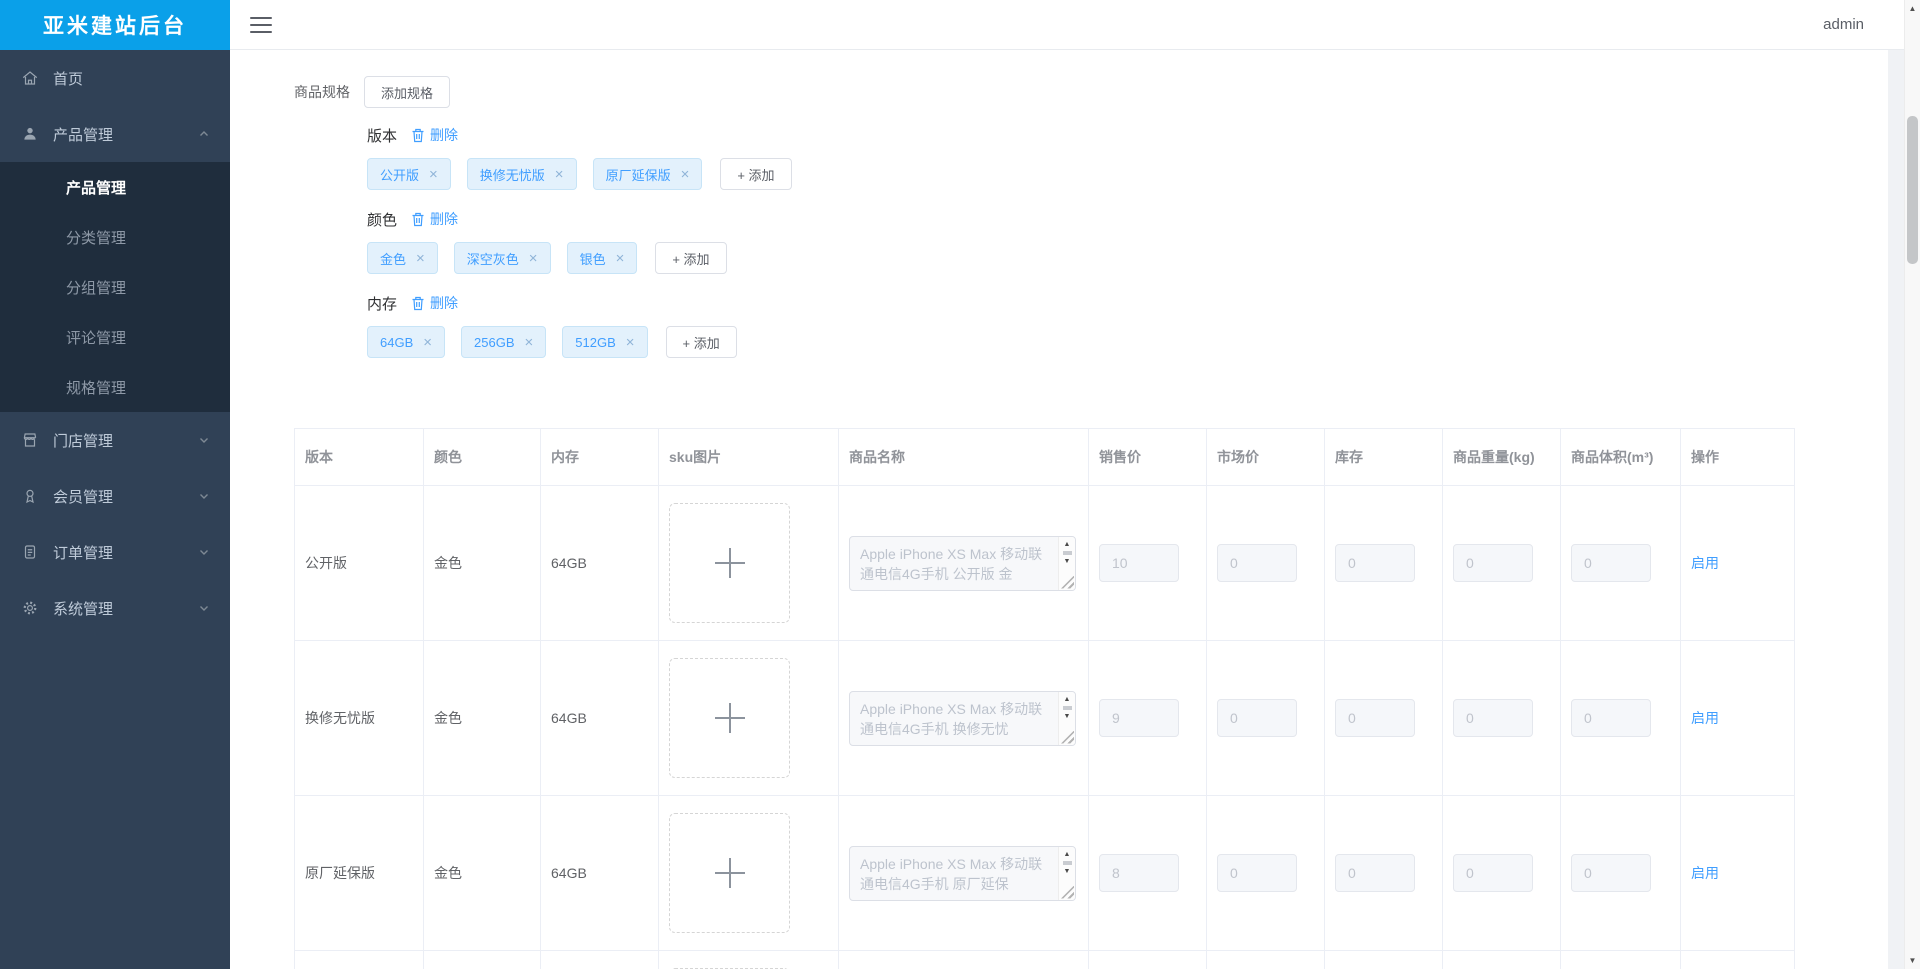 This screenshot has width=1920, height=969. Describe the element at coordinates (115, 496) in the screenshot. I see `sidebar-item-member-management: 会员管理` at that location.